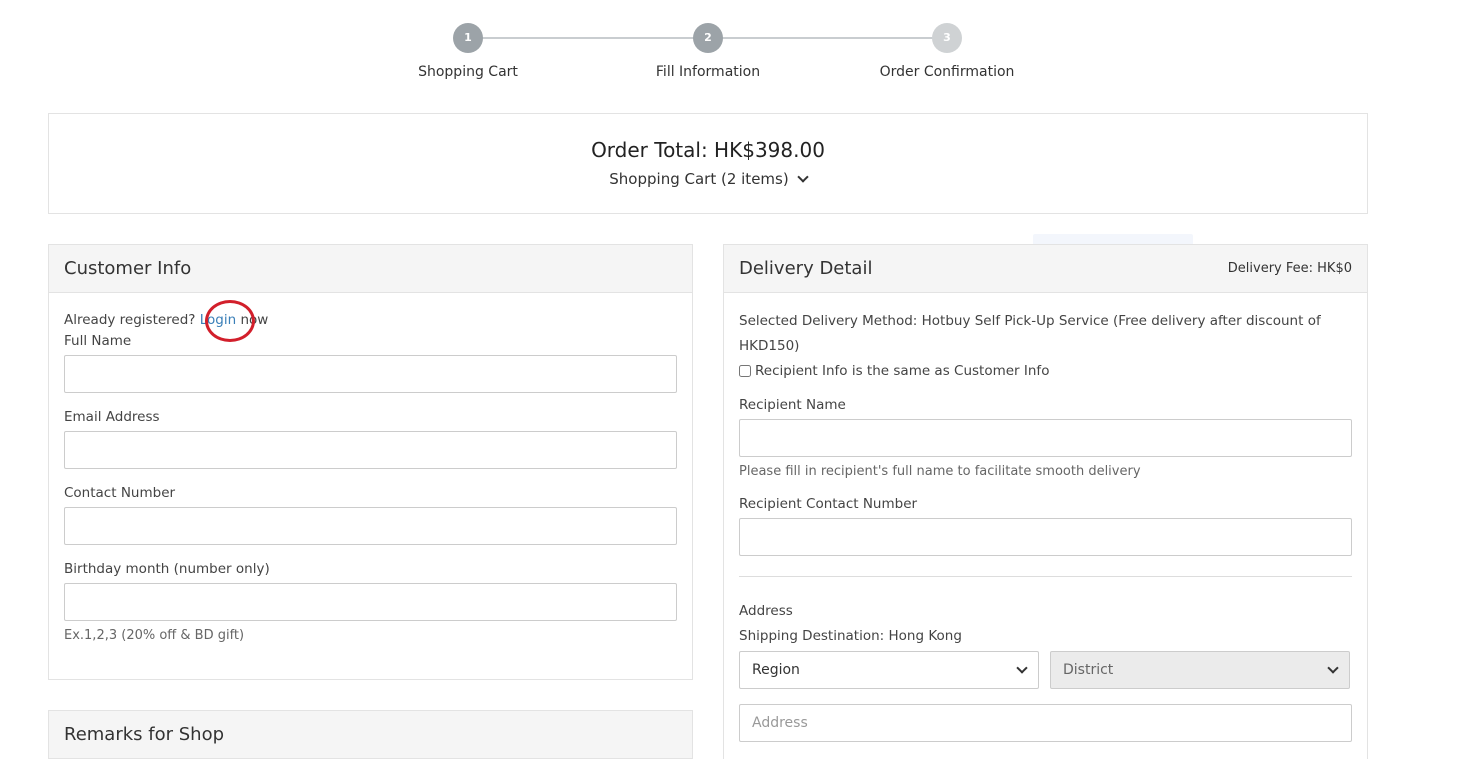 The height and width of the screenshot is (759, 1462). I want to click on step-1-circle: 1, so click(468, 38).